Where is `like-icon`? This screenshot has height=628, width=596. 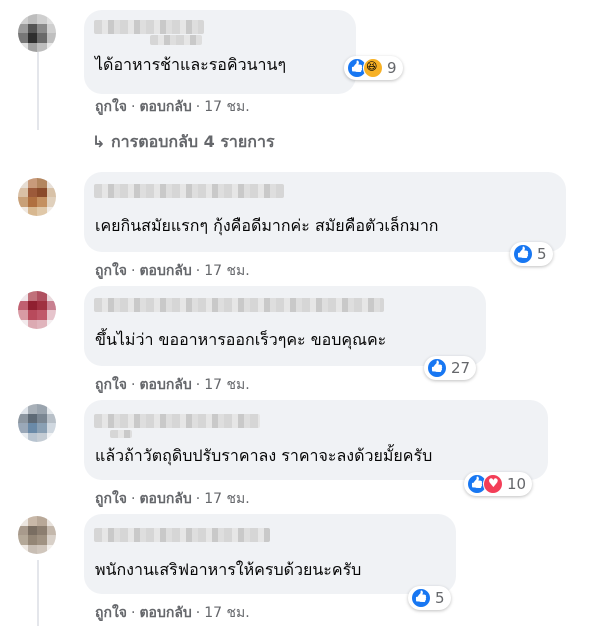 like-icon is located at coordinates (523, 254).